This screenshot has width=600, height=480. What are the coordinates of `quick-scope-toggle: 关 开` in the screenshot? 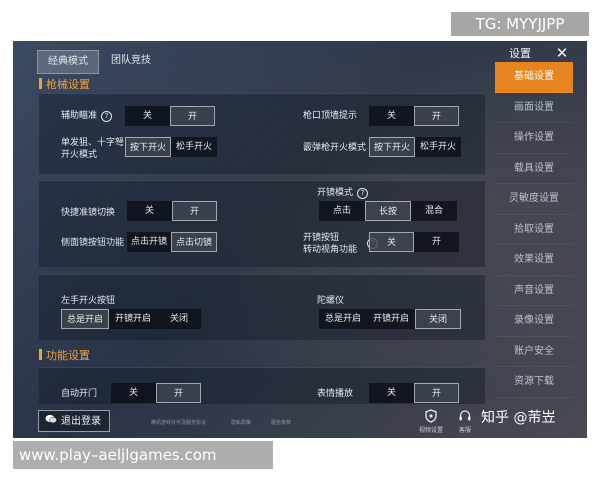 It's located at (172, 211).